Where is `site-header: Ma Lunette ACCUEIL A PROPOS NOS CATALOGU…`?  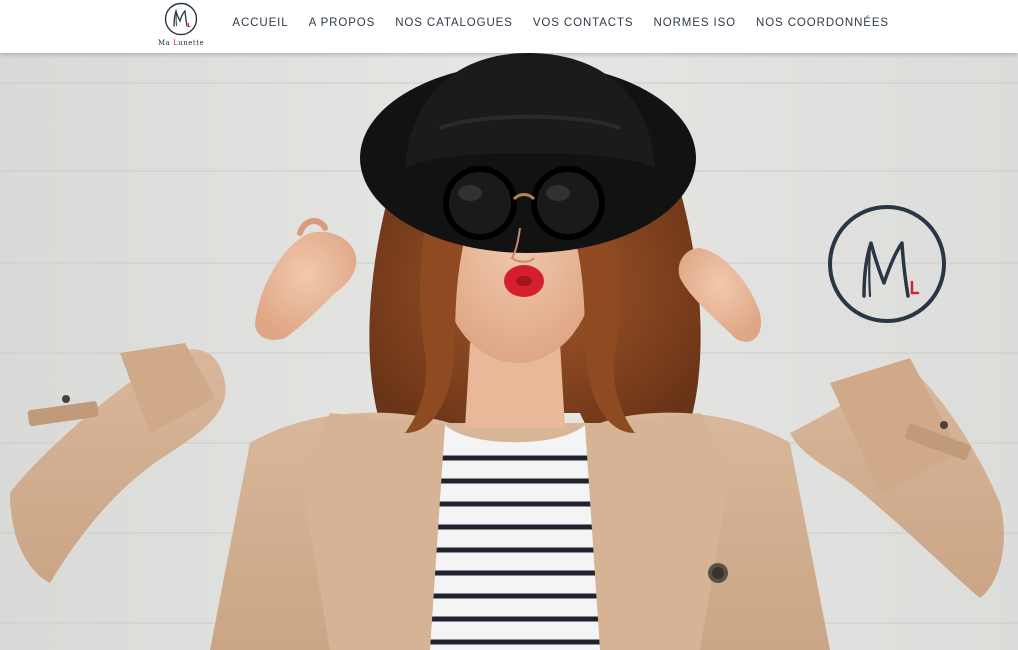 site-header: Ma Lunette ACCUEIL A PROPOS NOS CATALOGU… is located at coordinates (509, 26).